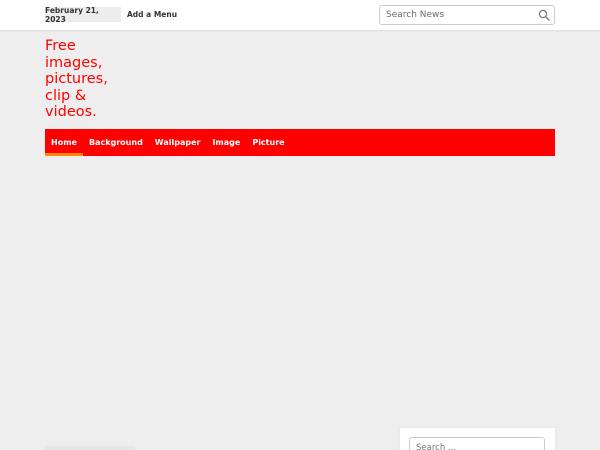  Describe the element at coordinates (477, 443) in the screenshot. I see `sidebar-search-input` at that location.